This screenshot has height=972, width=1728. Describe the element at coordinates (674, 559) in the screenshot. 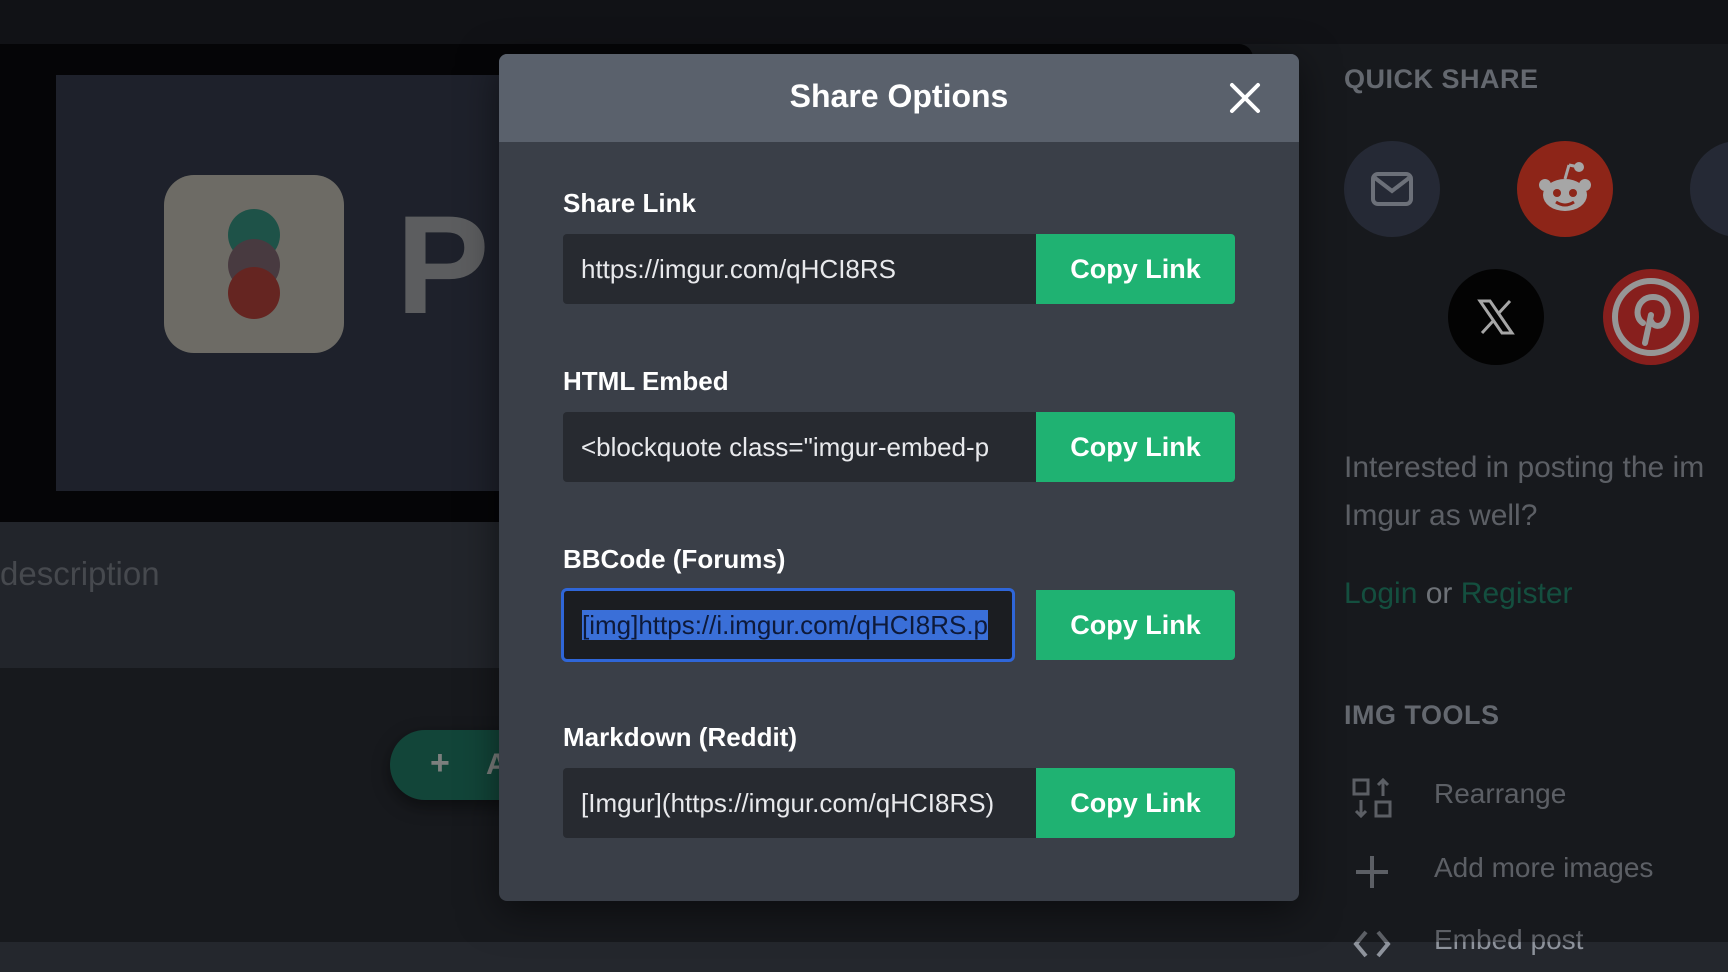

I see `bbcode-label: BBCode (Forums)` at that location.